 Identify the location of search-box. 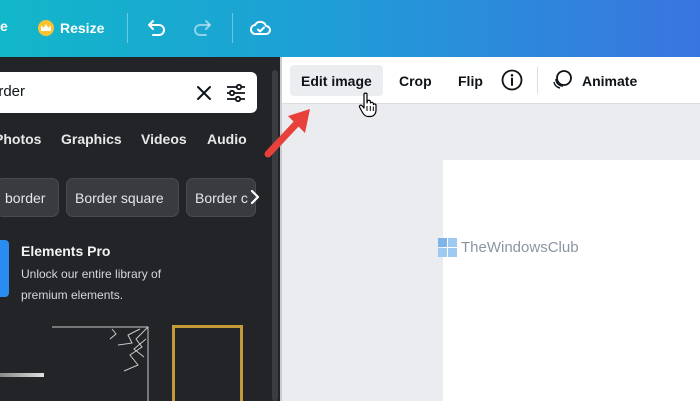
(128, 92).